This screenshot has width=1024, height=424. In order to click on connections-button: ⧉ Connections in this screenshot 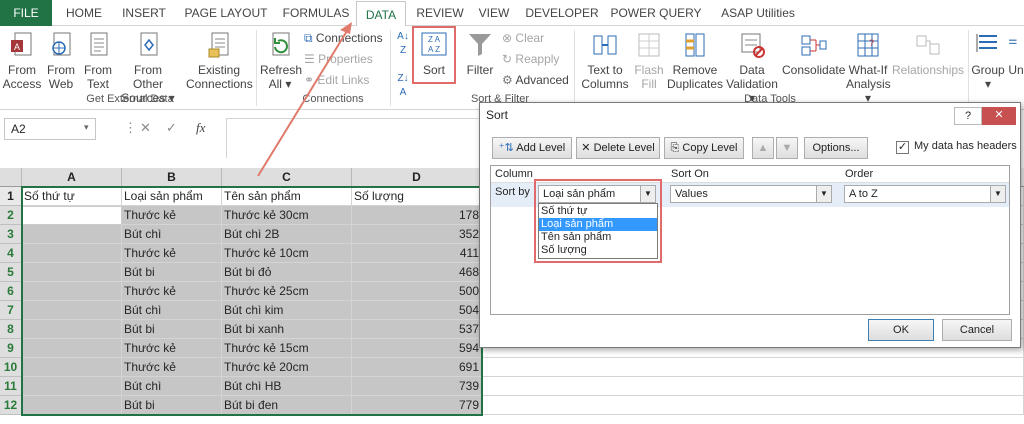, I will do `click(343, 38)`.